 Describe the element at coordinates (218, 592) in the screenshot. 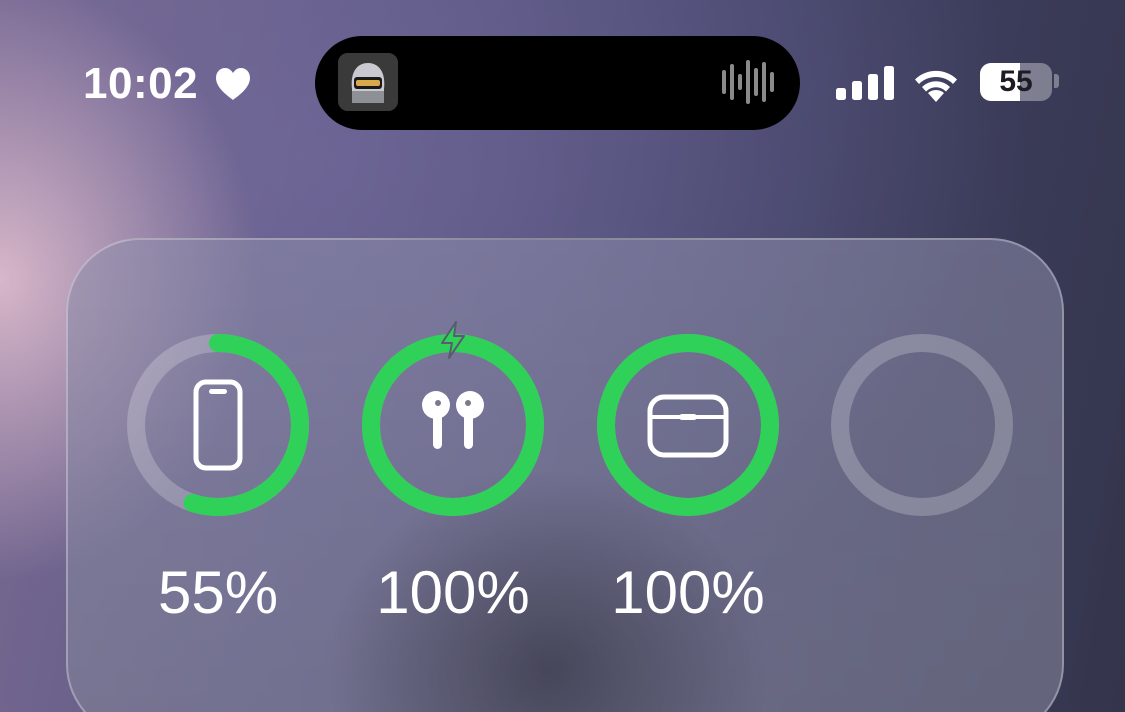

I see `battery-percent: 55%` at that location.